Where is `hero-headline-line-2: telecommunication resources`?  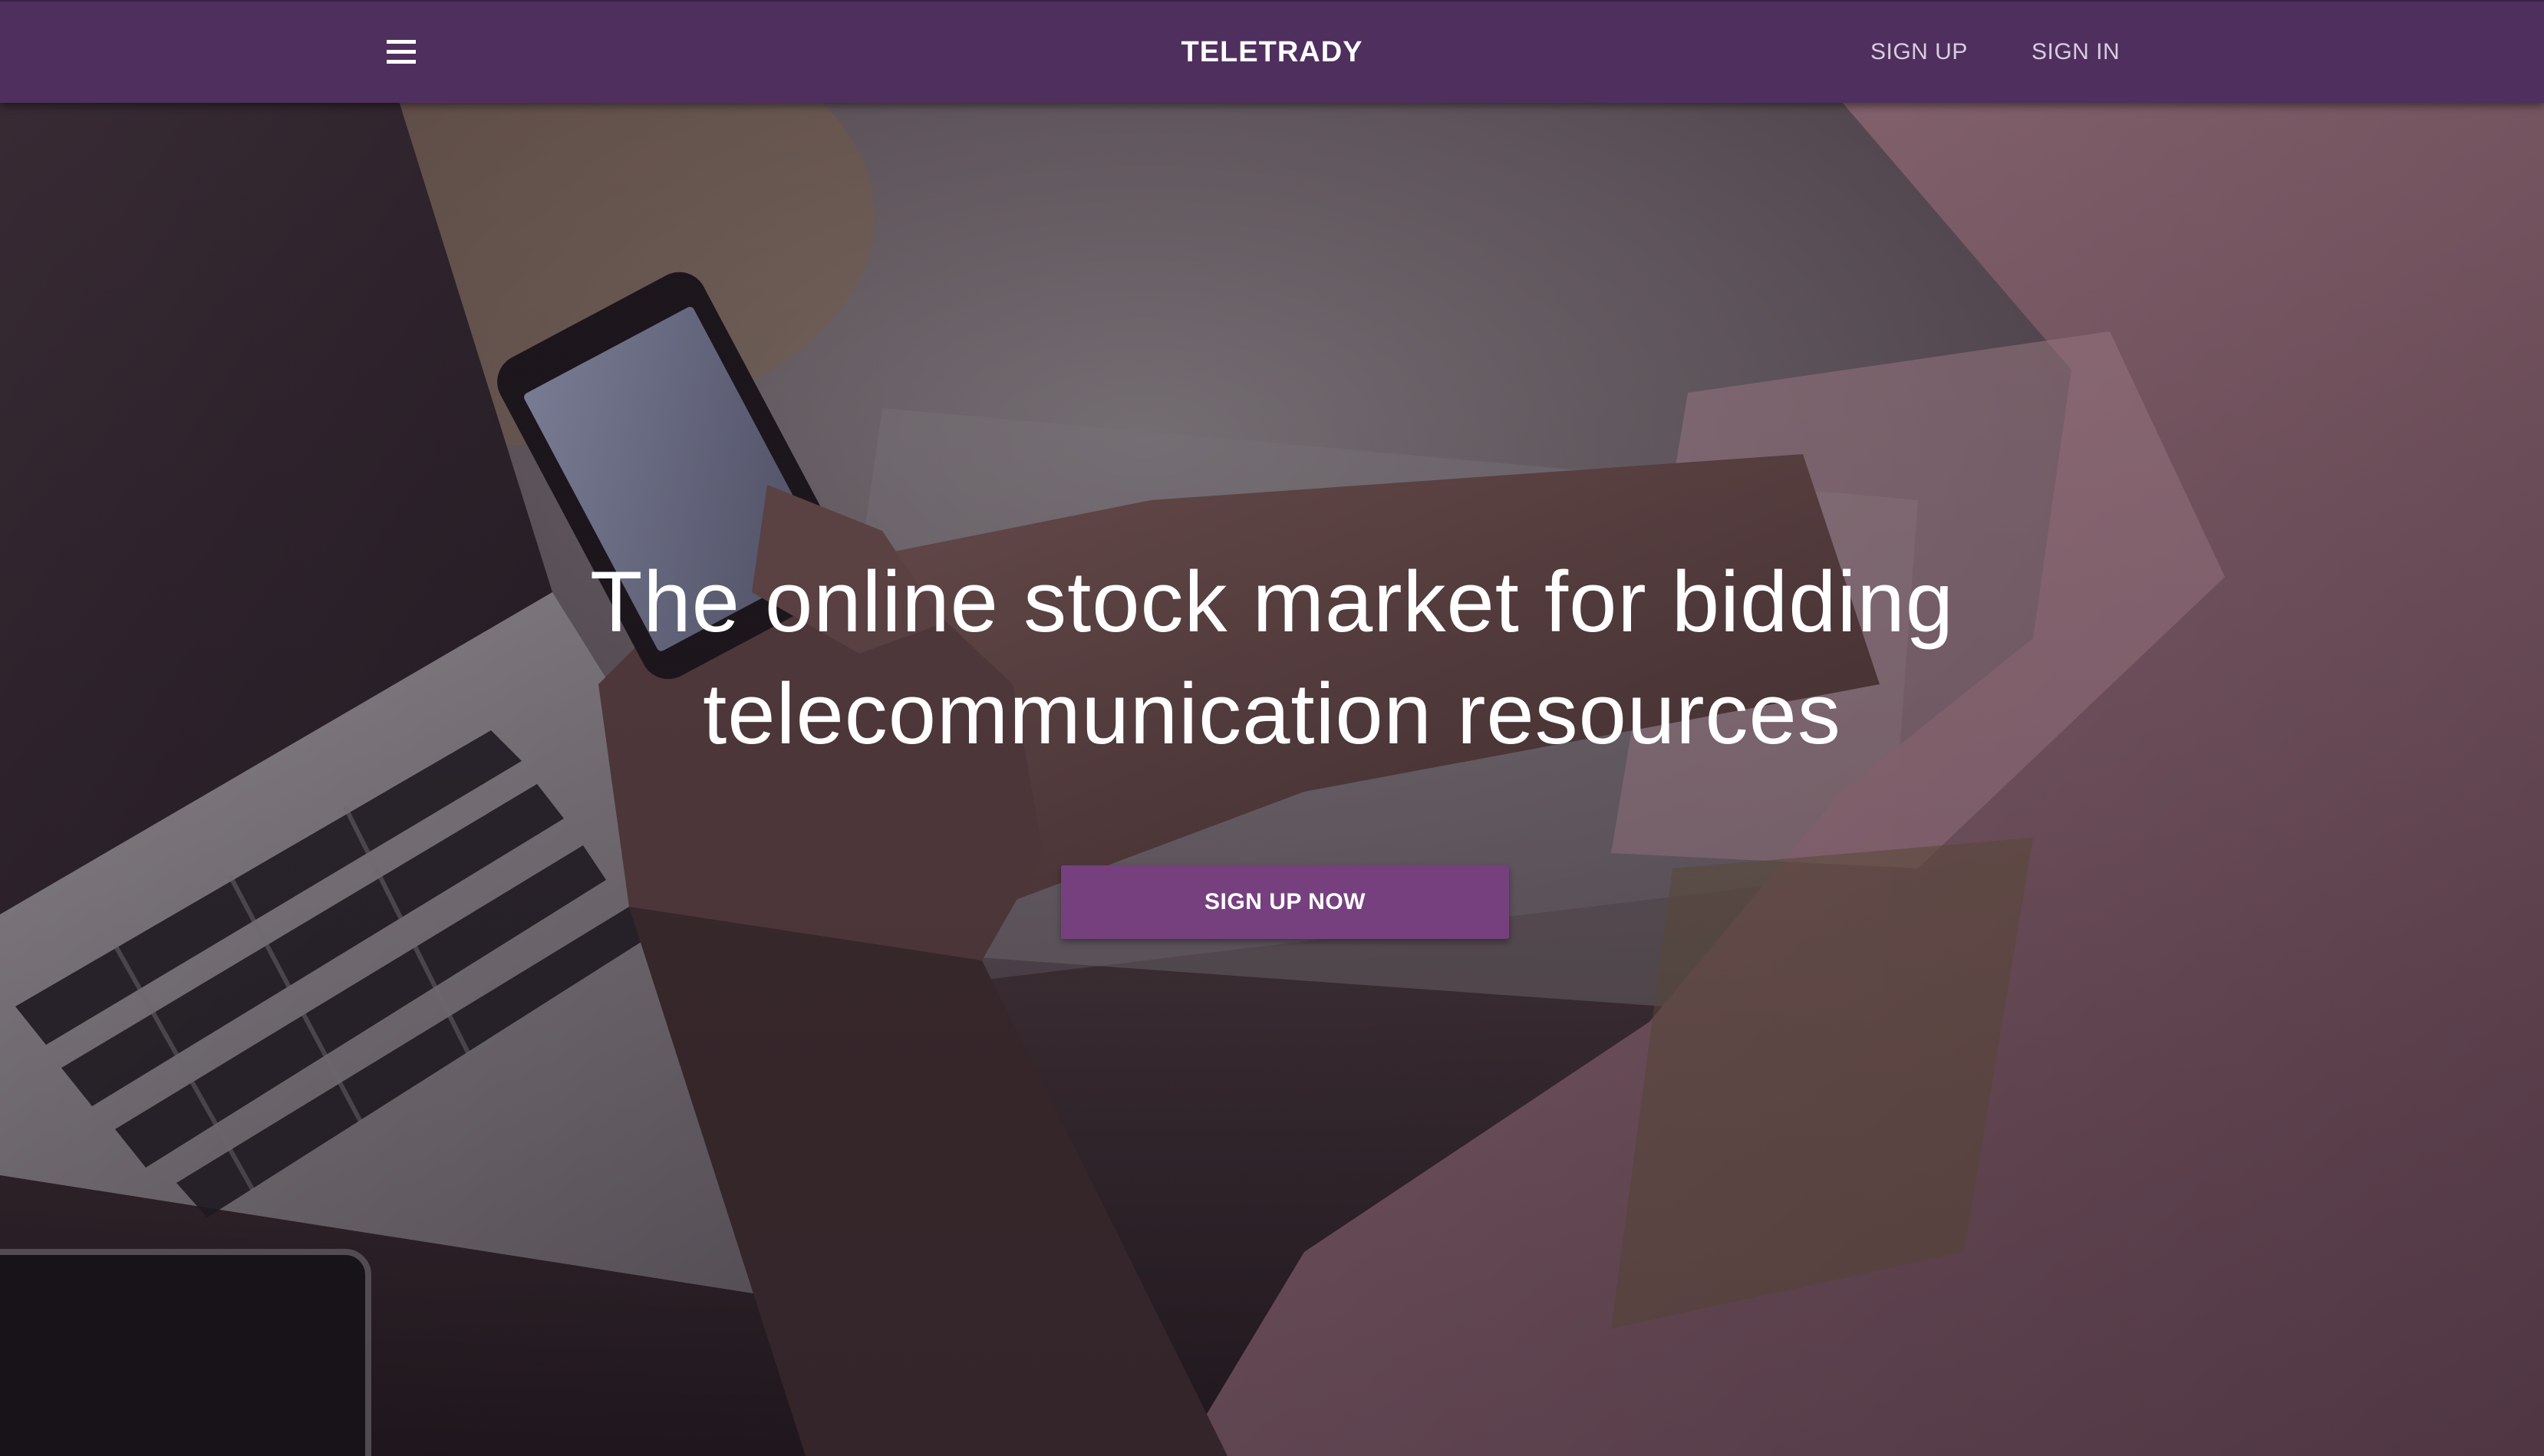
hero-headline-line-2: telecommunication resources is located at coordinates (1272, 714).